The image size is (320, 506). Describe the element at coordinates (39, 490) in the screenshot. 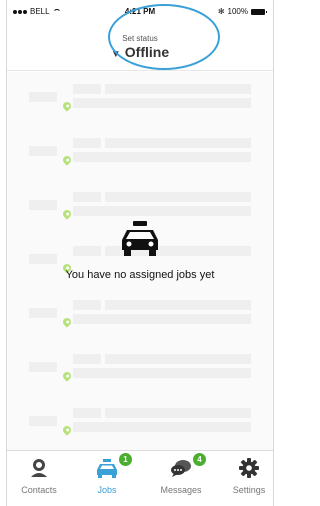

I see `tab-label: Contacts` at that location.